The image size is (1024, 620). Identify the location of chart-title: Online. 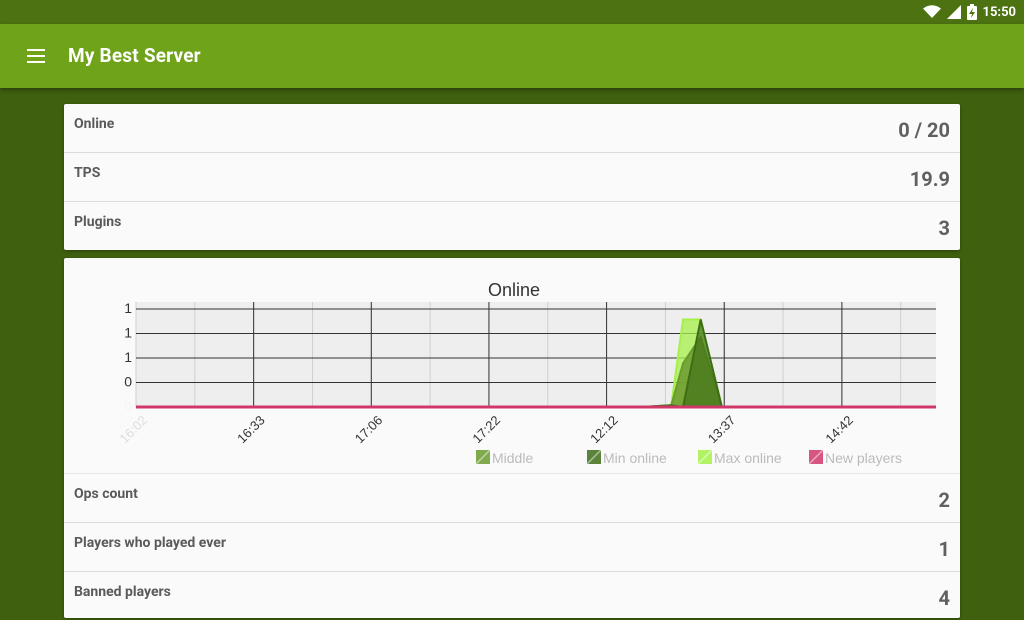
(514, 290).